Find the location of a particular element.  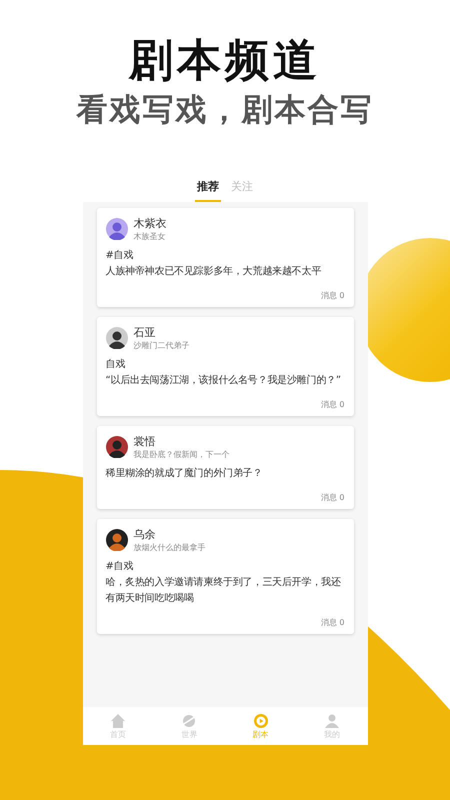

user-title: 木族圣女 is located at coordinates (150, 236).